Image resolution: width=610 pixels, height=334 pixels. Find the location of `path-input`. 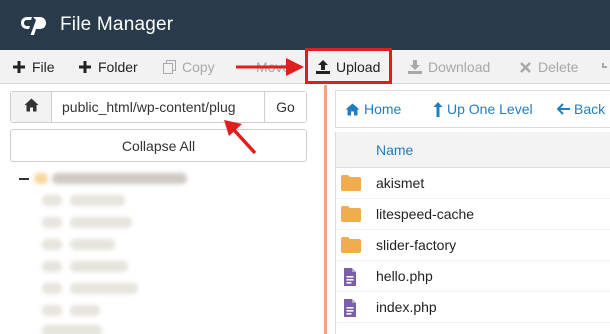

path-input is located at coordinates (158, 107).